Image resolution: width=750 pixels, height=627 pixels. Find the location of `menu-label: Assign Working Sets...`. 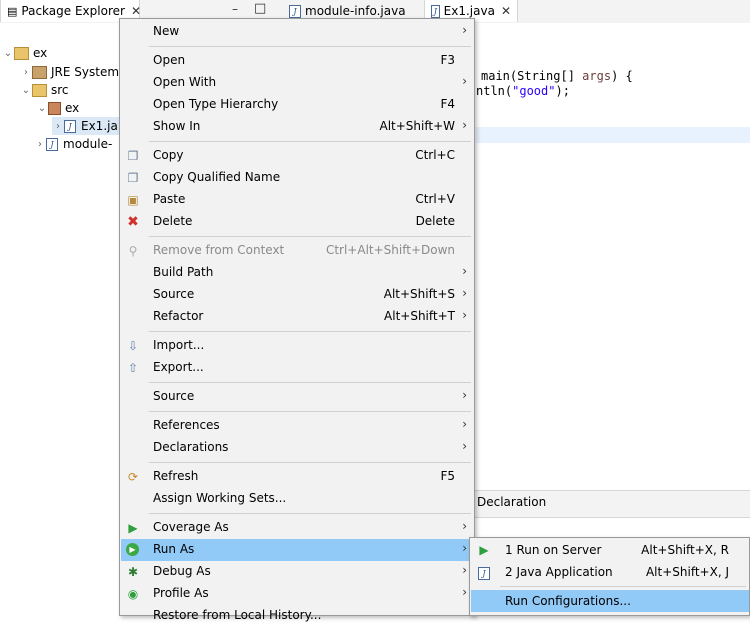

menu-label: Assign Working Sets... is located at coordinates (220, 498).